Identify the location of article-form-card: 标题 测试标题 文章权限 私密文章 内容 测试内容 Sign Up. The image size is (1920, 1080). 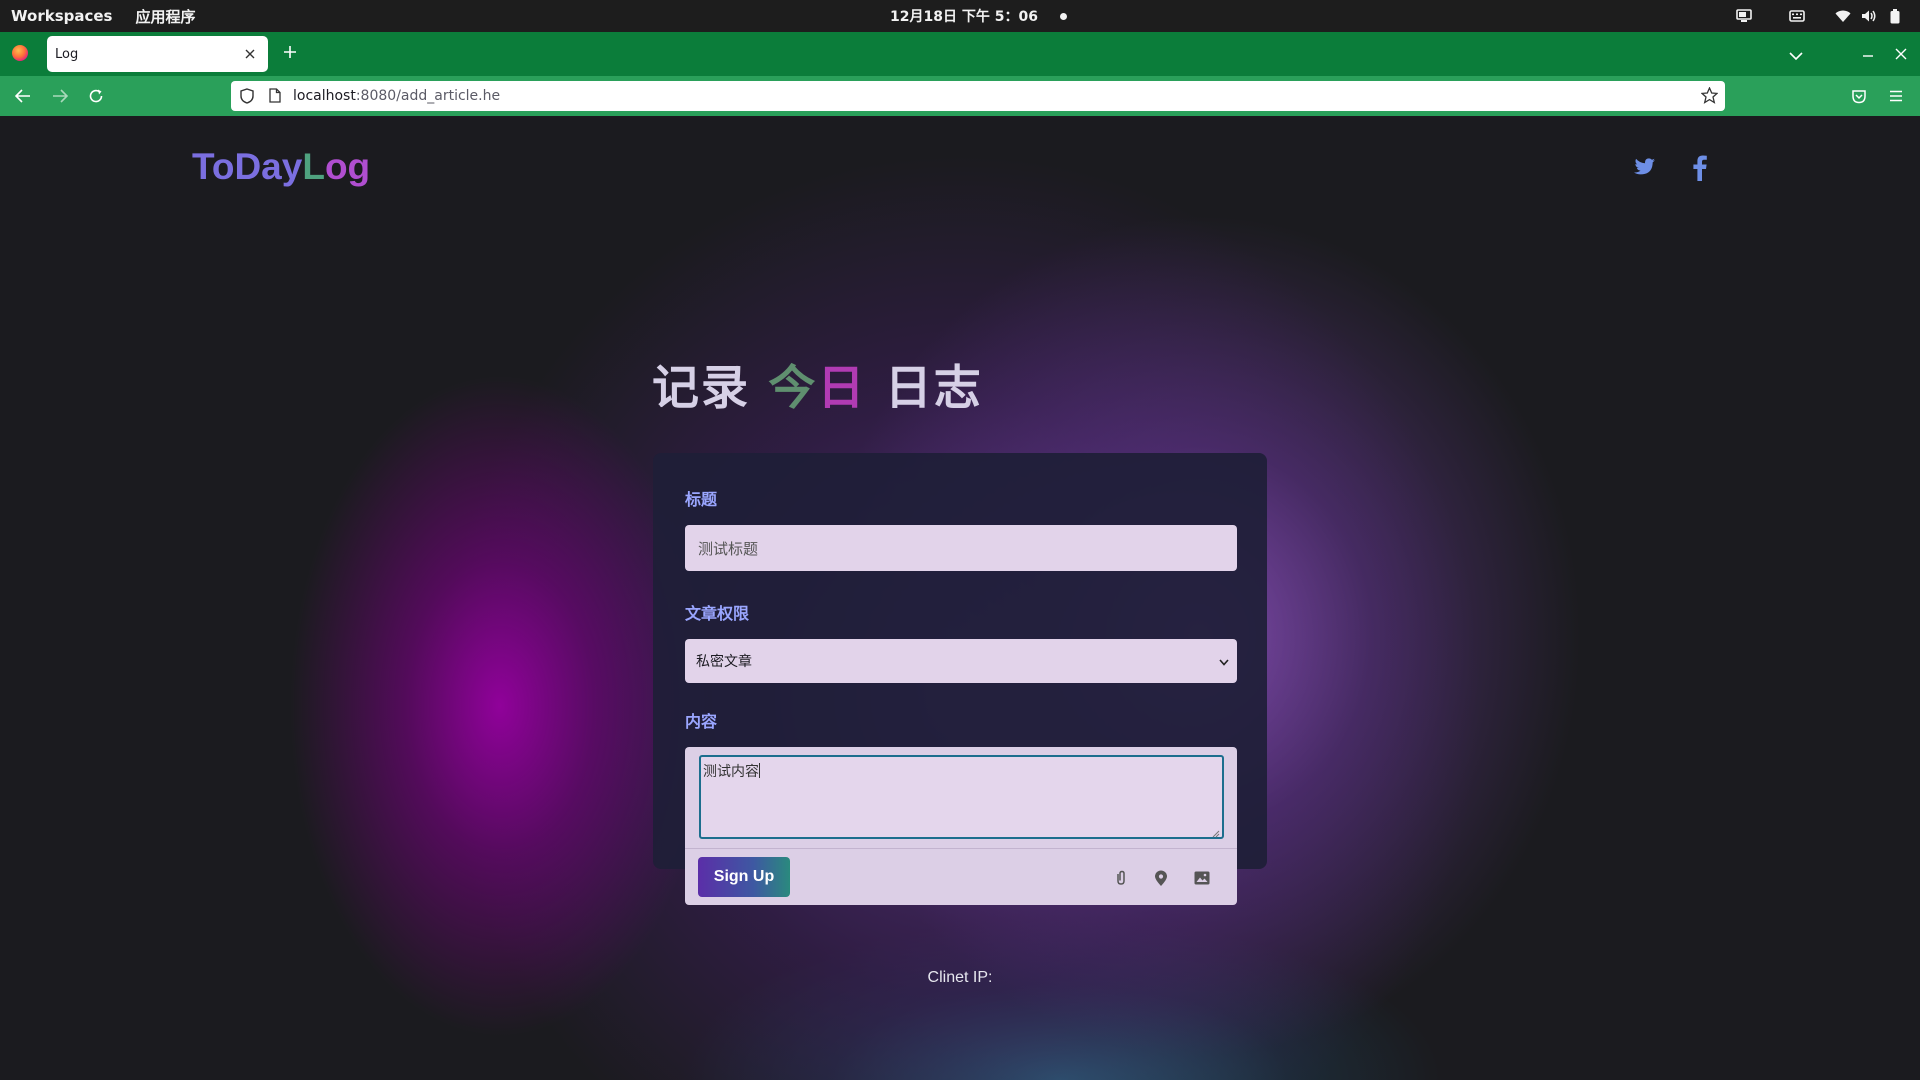
(960, 679).